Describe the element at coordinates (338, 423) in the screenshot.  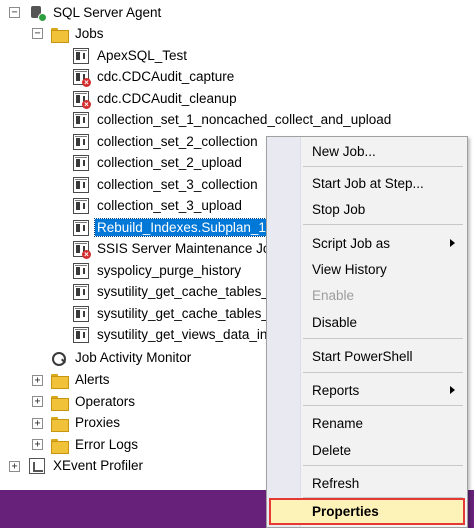
I see `menu-item-label: Rename` at that location.